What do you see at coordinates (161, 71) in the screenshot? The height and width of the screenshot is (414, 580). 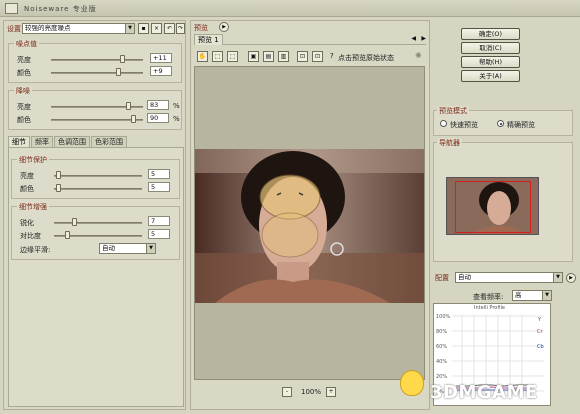 I see `noise-color-input: +9` at bounding box center [161, 71].